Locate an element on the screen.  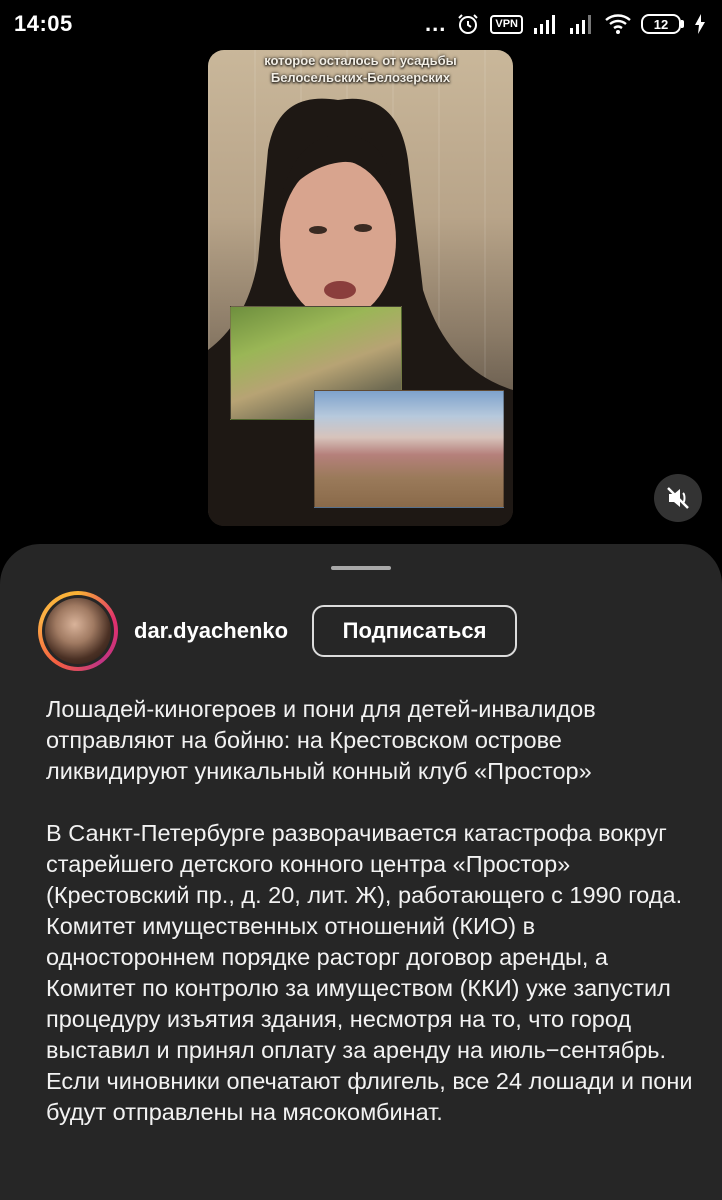
wifi-icon is located at coordinates (618, 24).